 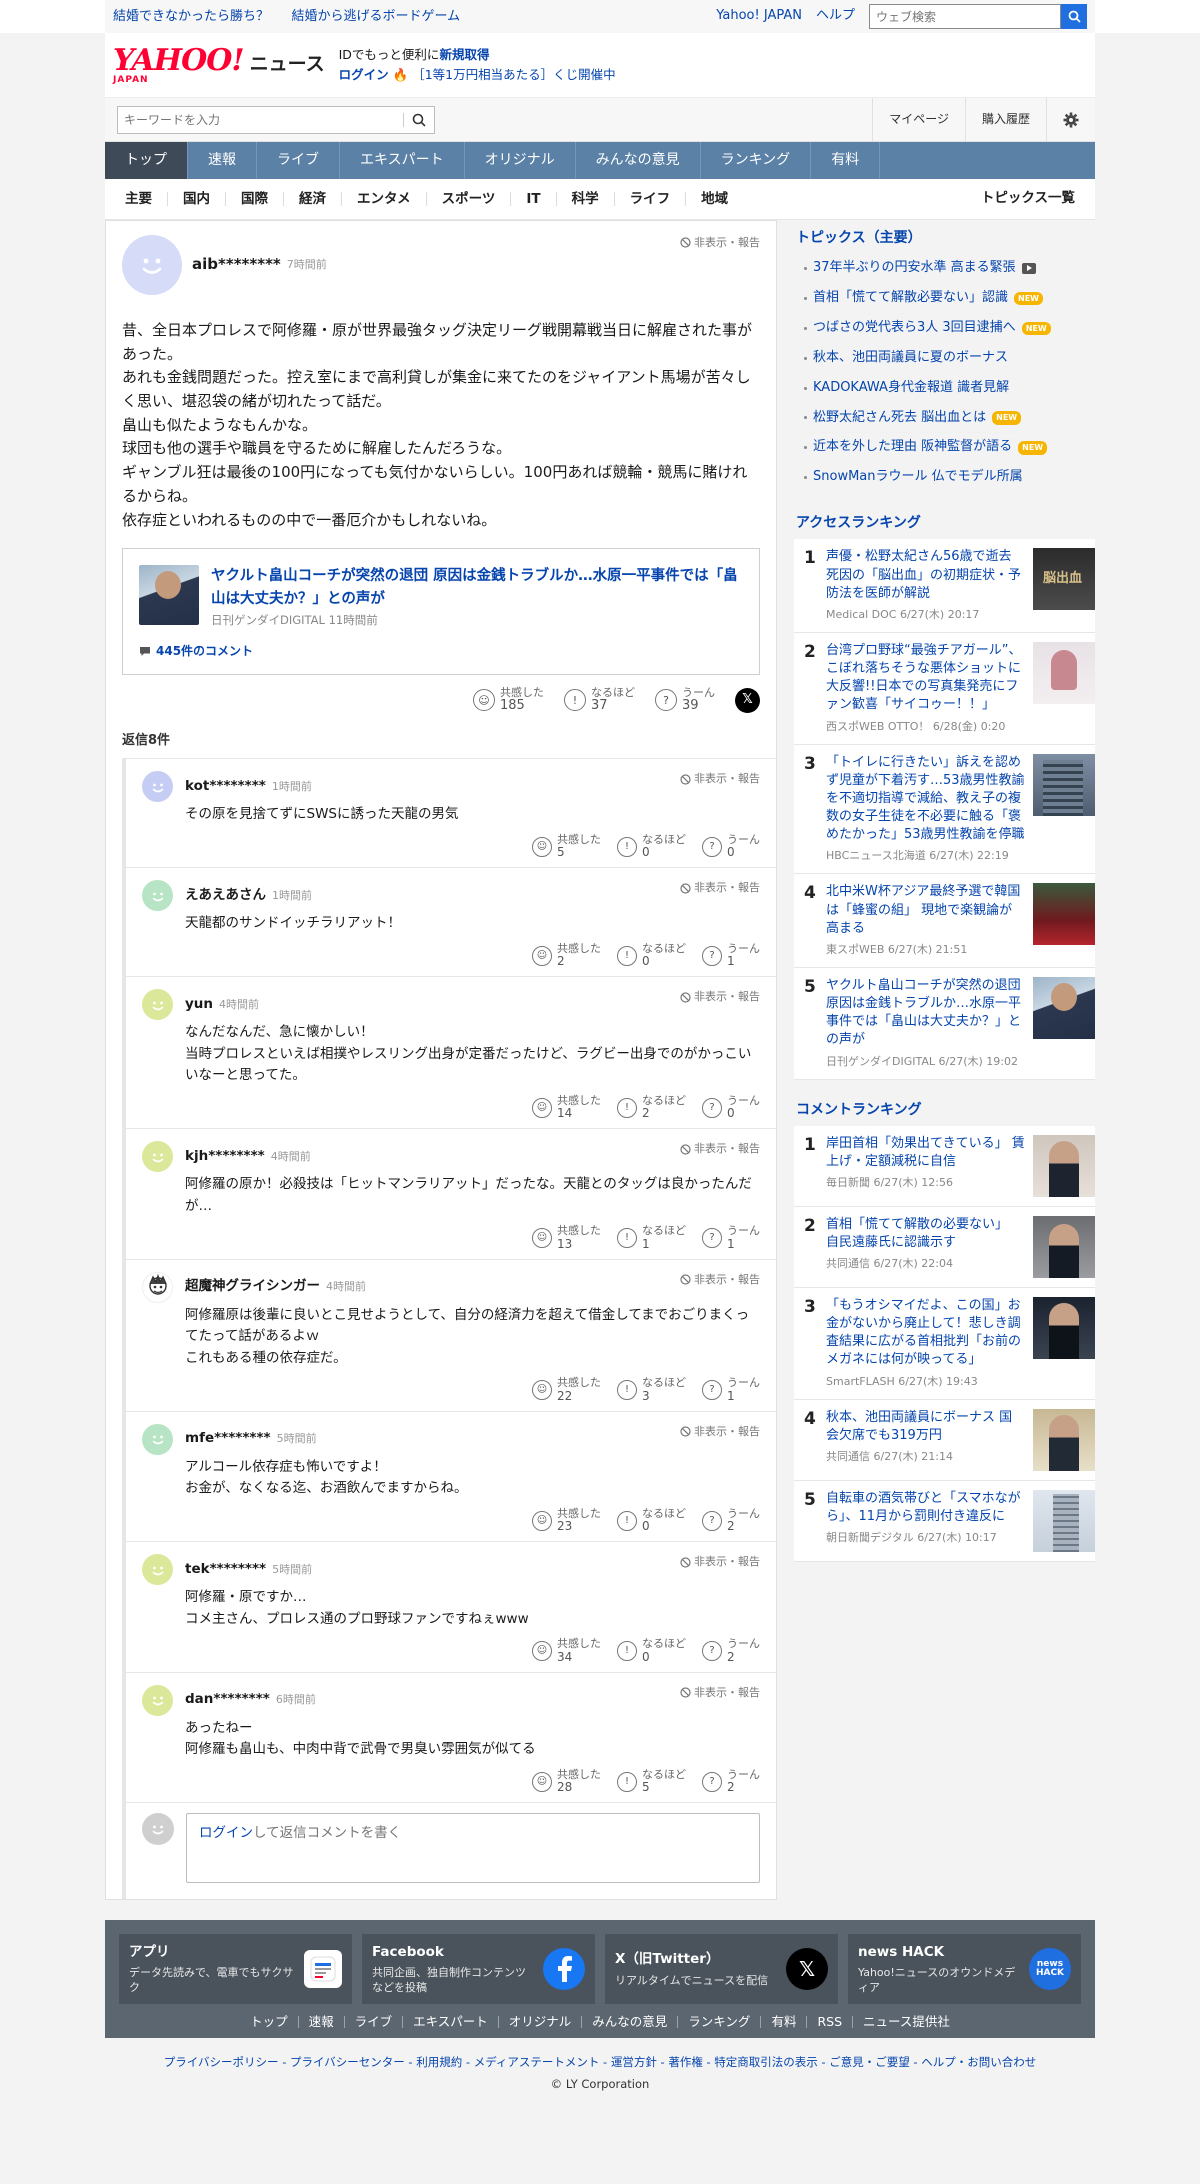 I want to click on cat-life: ライフ, so click(x=649, y=199).